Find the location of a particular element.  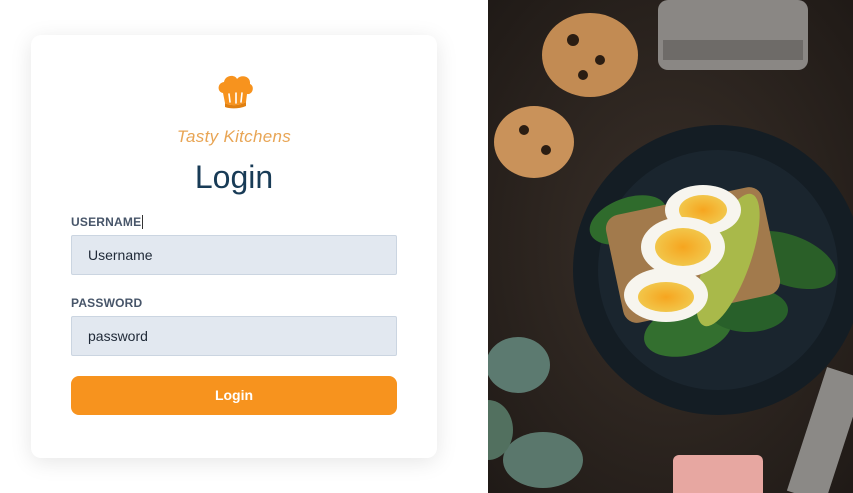

text-cursor is located at coordinates (143, 222).